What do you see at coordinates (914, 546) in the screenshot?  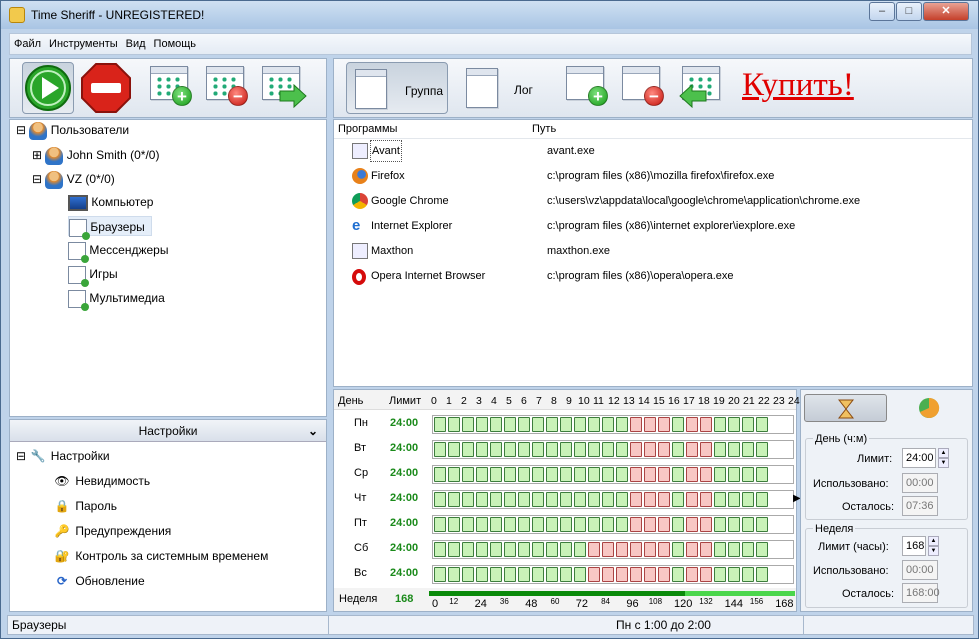 I see `week-limit-input: 168` at bounding box center [914, 546].